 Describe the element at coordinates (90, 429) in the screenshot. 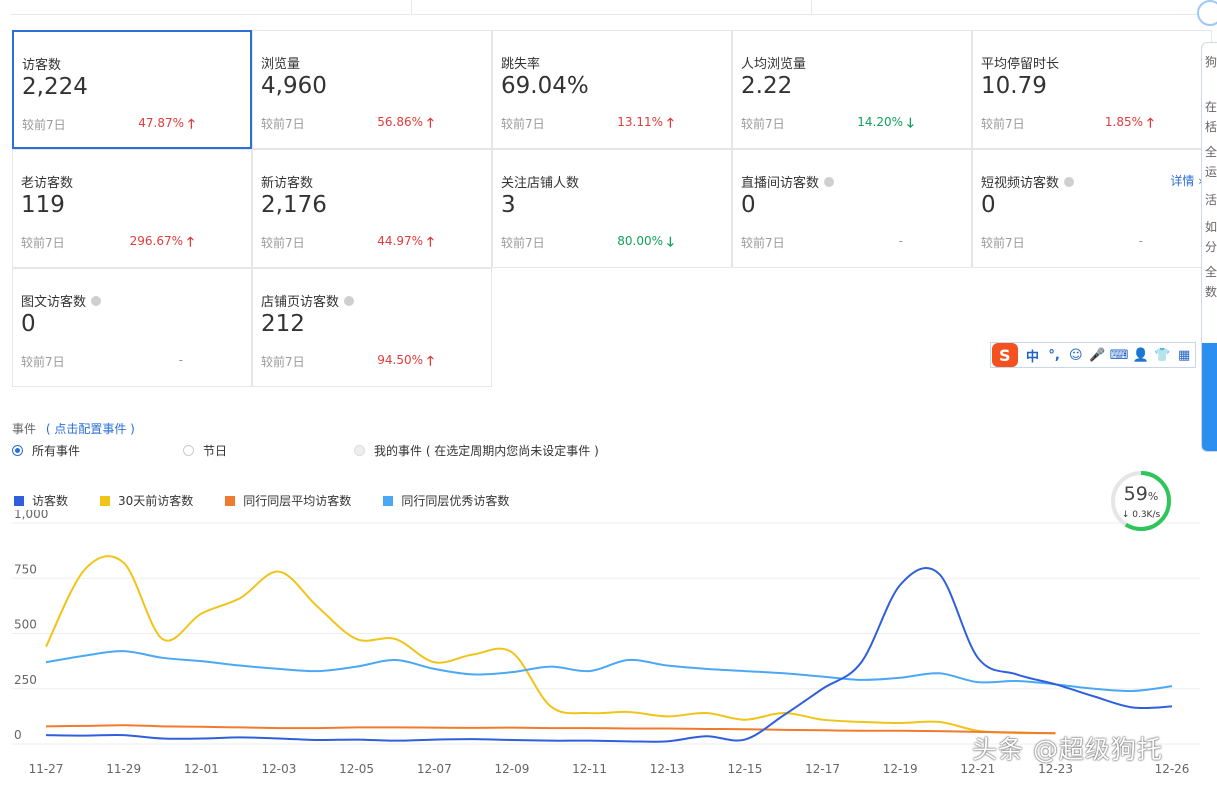

I see `config-events-link: ( 点击配置事件 )` at that location.